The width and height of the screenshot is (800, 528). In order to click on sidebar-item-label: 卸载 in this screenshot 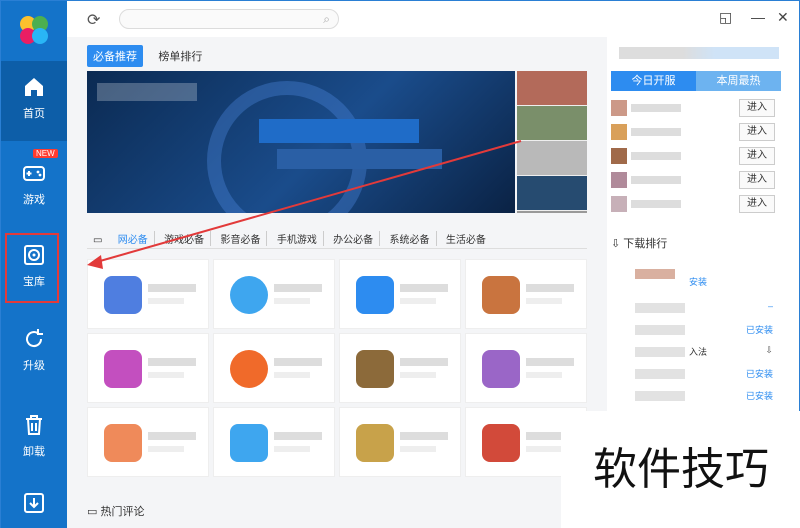, I will do `click(34, 452)`.